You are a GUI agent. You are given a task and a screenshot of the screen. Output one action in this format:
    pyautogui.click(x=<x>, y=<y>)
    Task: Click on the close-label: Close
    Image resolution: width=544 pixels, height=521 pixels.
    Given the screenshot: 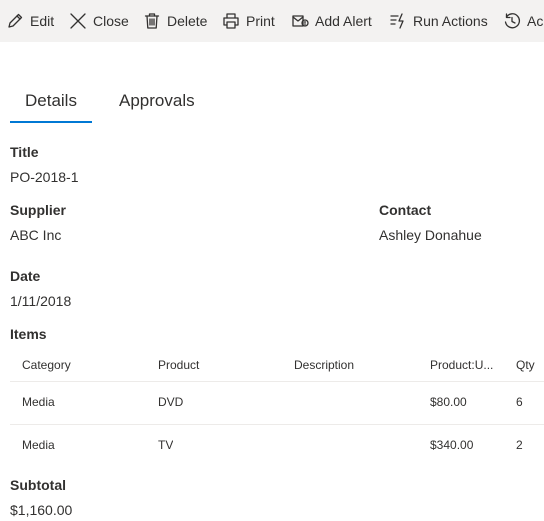 What is the action you would take?
    pyautogui.click(x=111, y=21)
    